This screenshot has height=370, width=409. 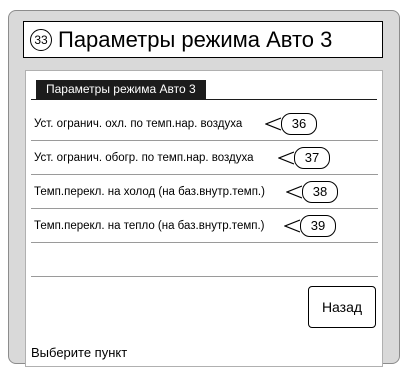 I want to click on screen-header: Параметры режима Авто 3, so click(x=121, y=89).